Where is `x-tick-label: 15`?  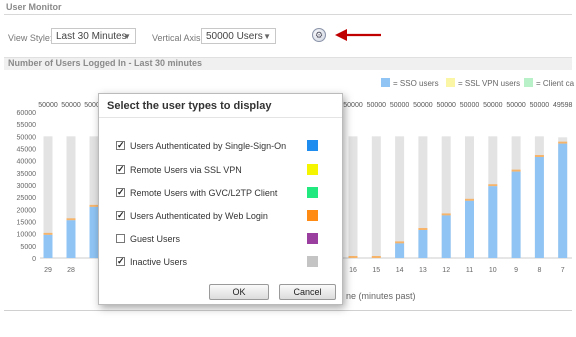
x-tick-label: 15 is located at coordinates (376, 270).